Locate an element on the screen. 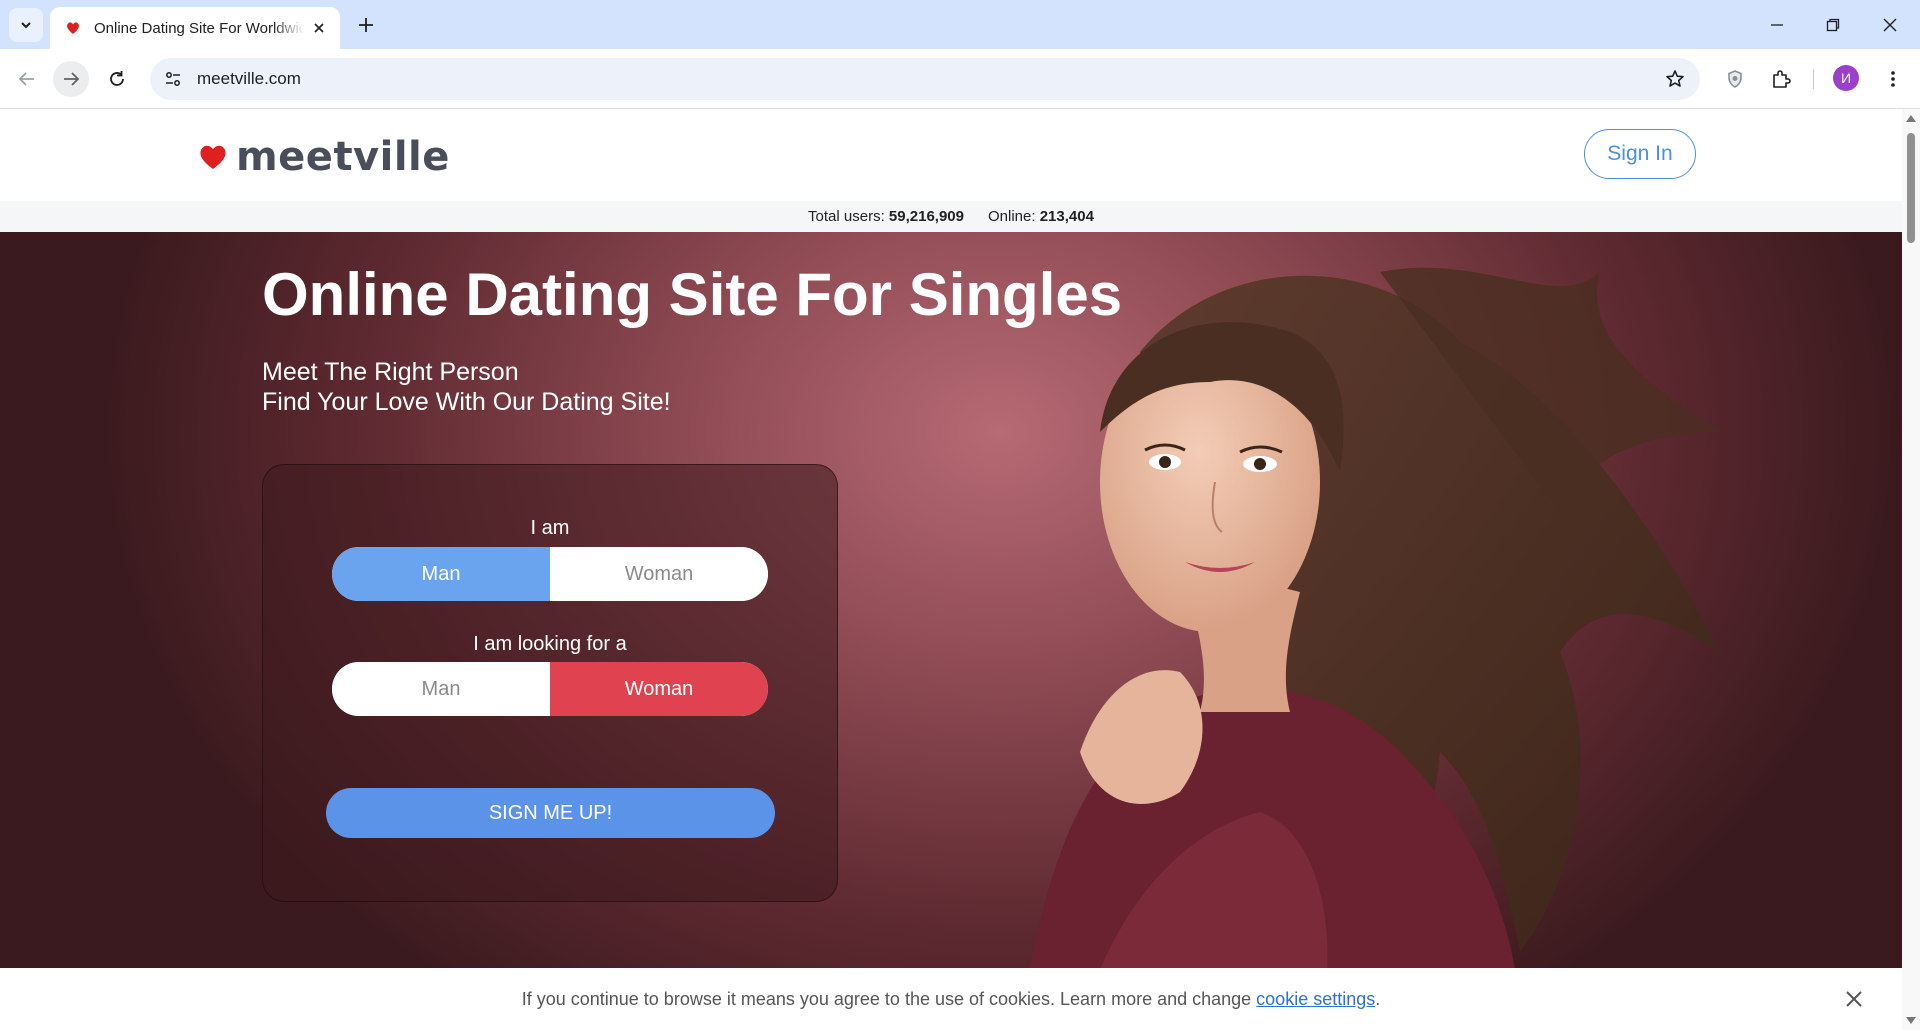 This screenshot has width=1920, height=1030. close-window-button is located at coordinates (1890, 25).